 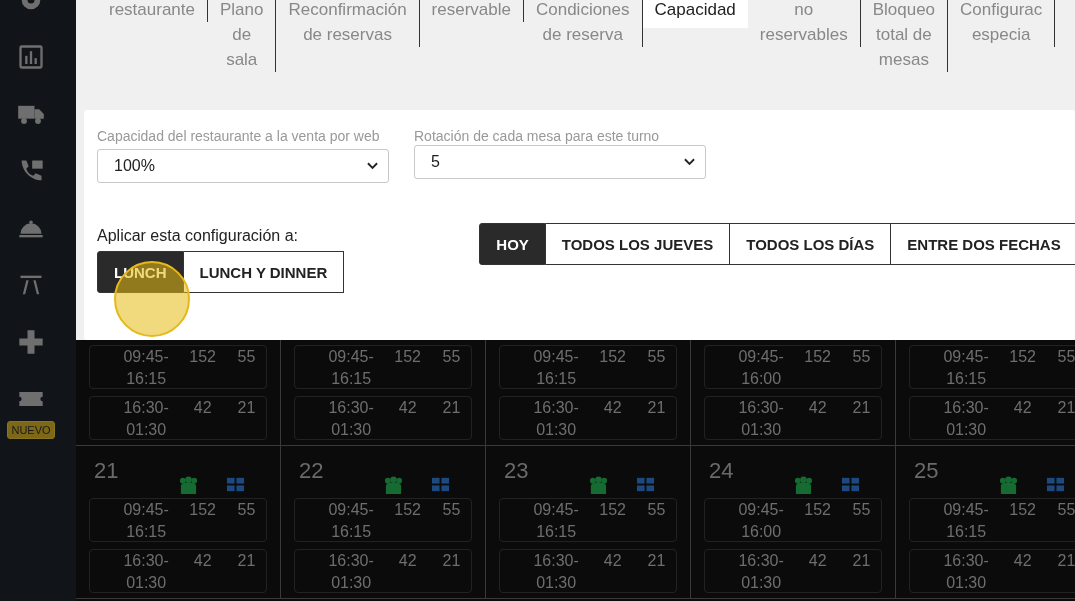 I want to click on calendar-cell: 25 09:45-16:15 152 55 16:30-01:30 42 21, so click(x=985, y=522).